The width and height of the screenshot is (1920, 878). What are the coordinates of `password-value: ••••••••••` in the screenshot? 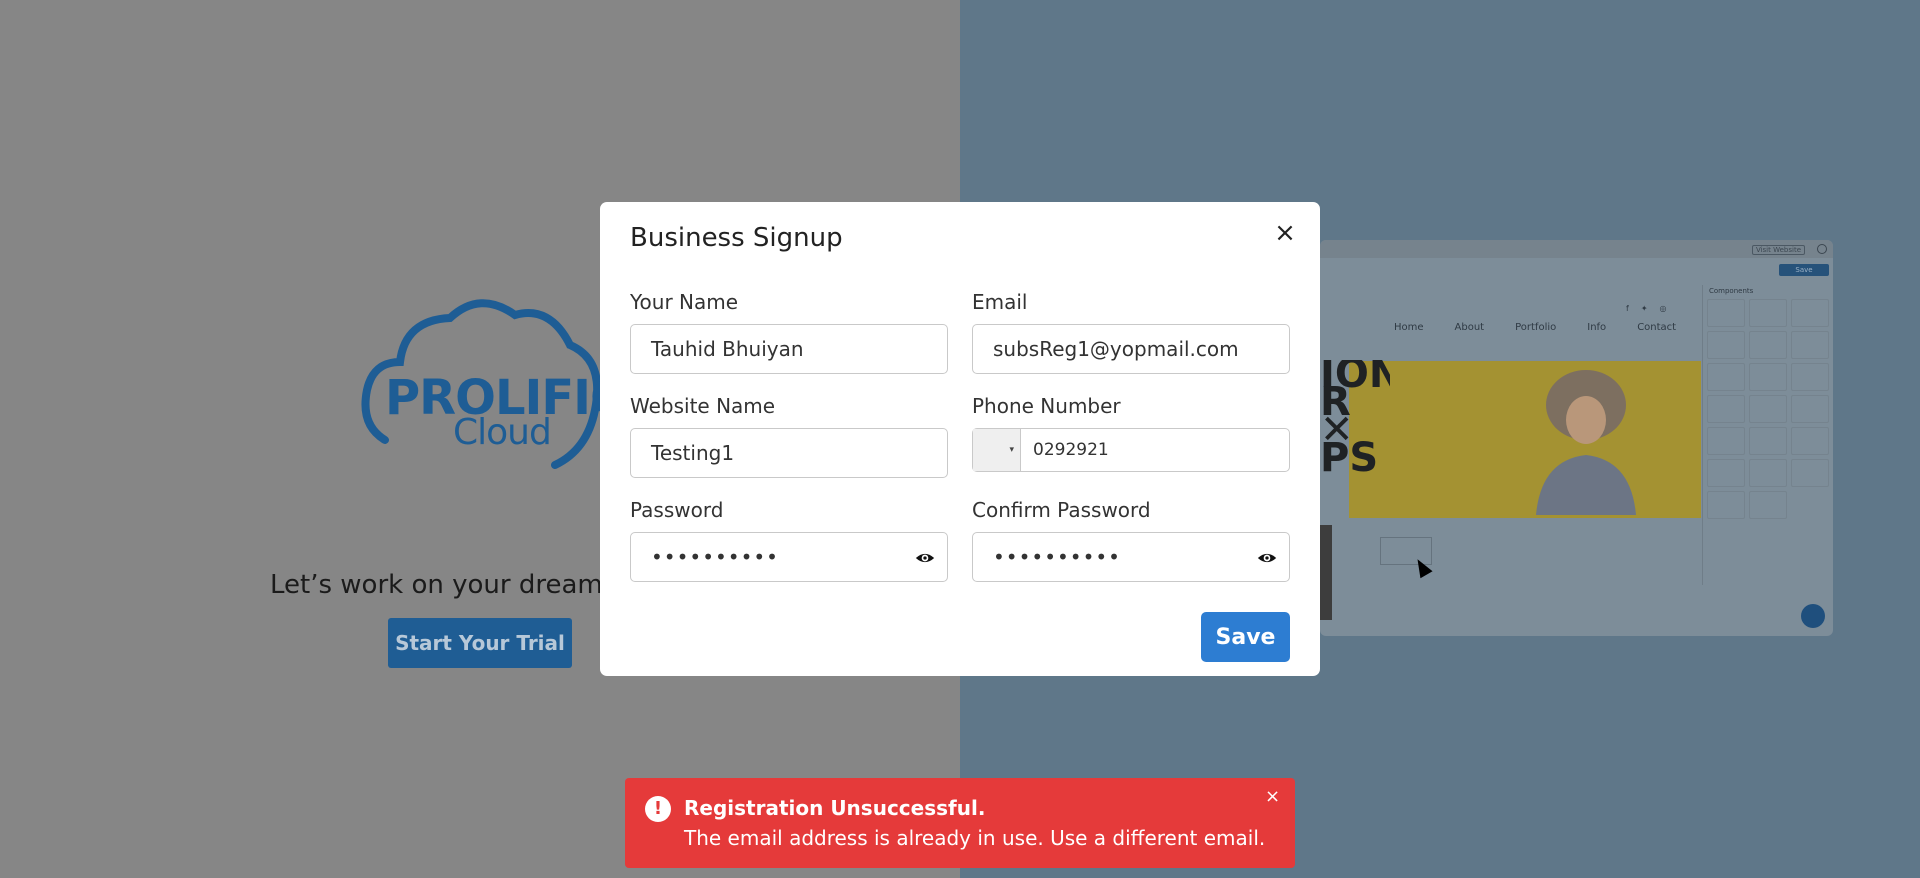 It's located at (715, 557).